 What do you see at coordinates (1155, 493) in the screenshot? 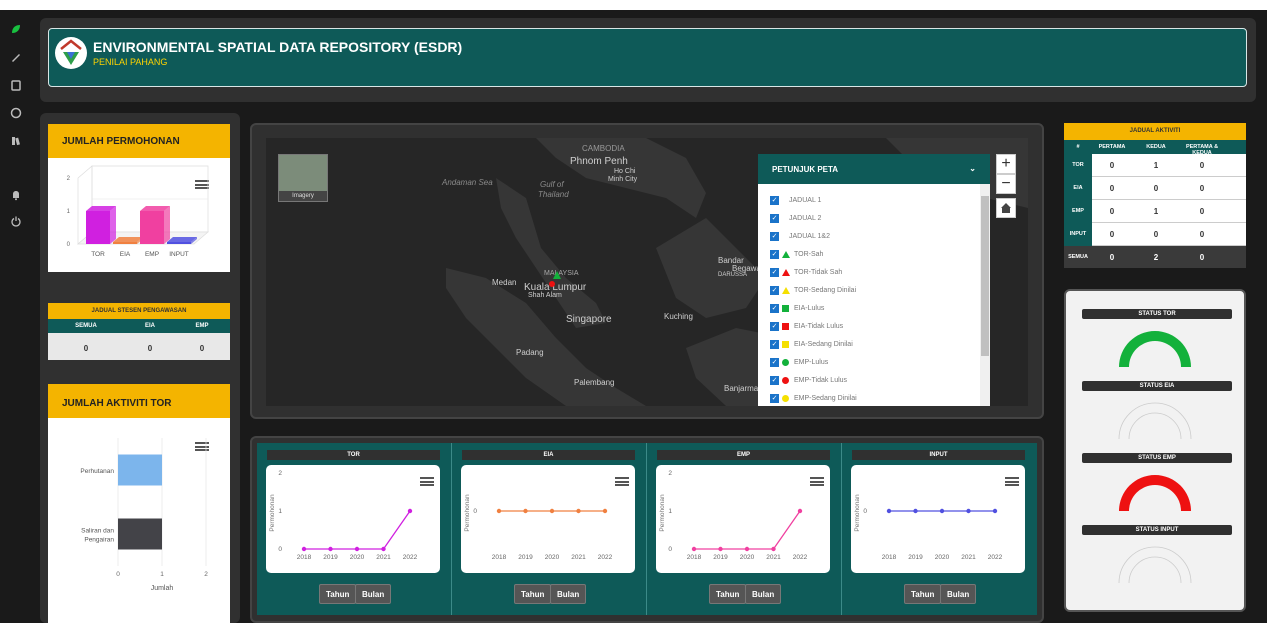
I see `gauge-arc` at bounding box center [1155, 493].